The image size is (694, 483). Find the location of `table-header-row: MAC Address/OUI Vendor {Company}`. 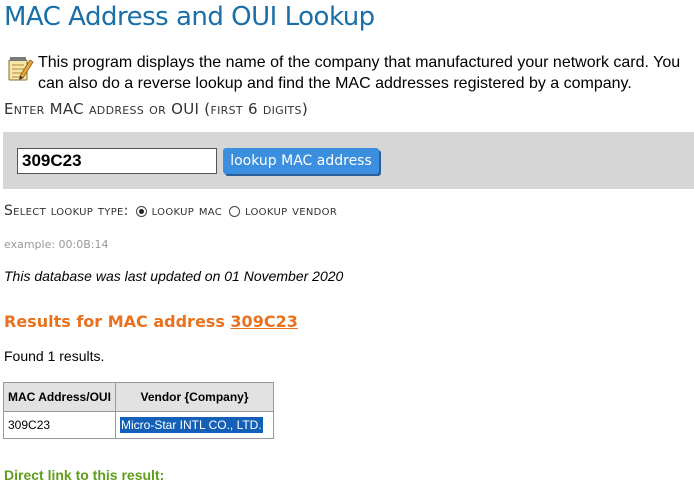

table-header-row: MAC Address/OUI Vendor {Company} is located at coordinates (138, 397).